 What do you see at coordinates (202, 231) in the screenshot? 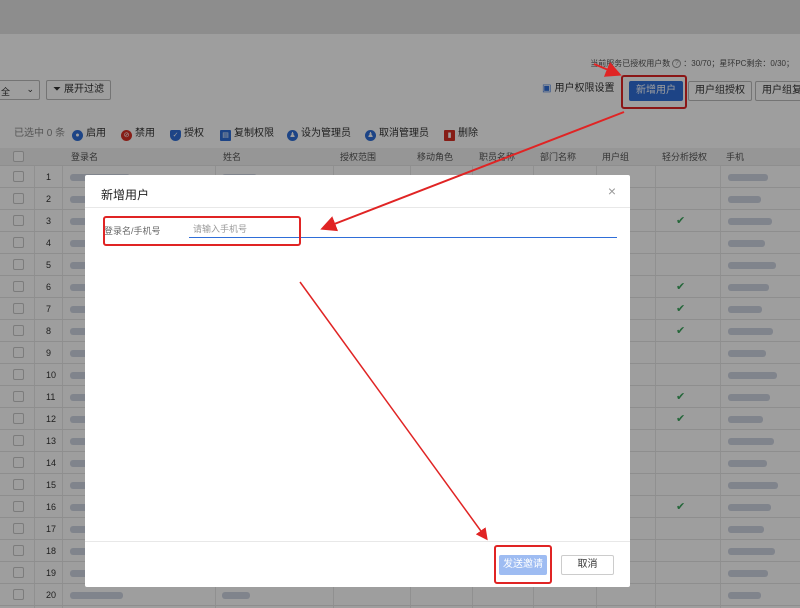
I see `annotation-box-field` at bounding box center [202, 231].